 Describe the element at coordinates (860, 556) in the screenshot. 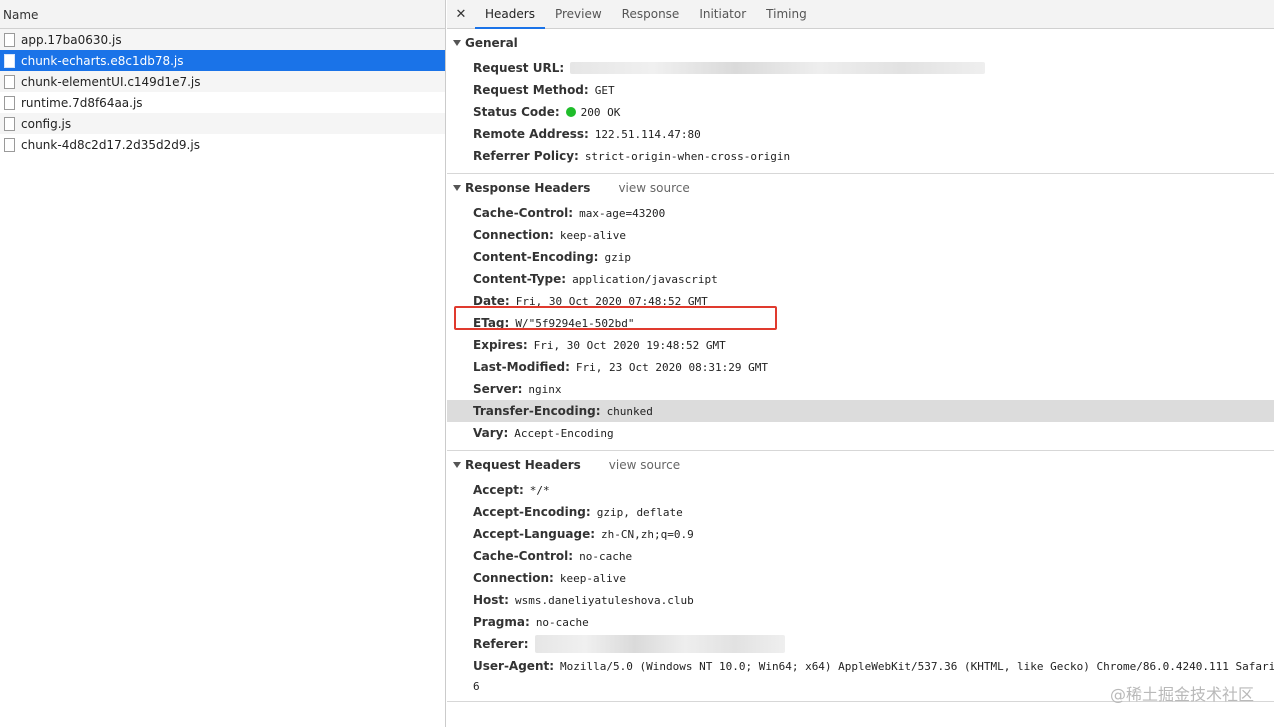

I see `header-row: Cache-Control: no-cache` at that location.